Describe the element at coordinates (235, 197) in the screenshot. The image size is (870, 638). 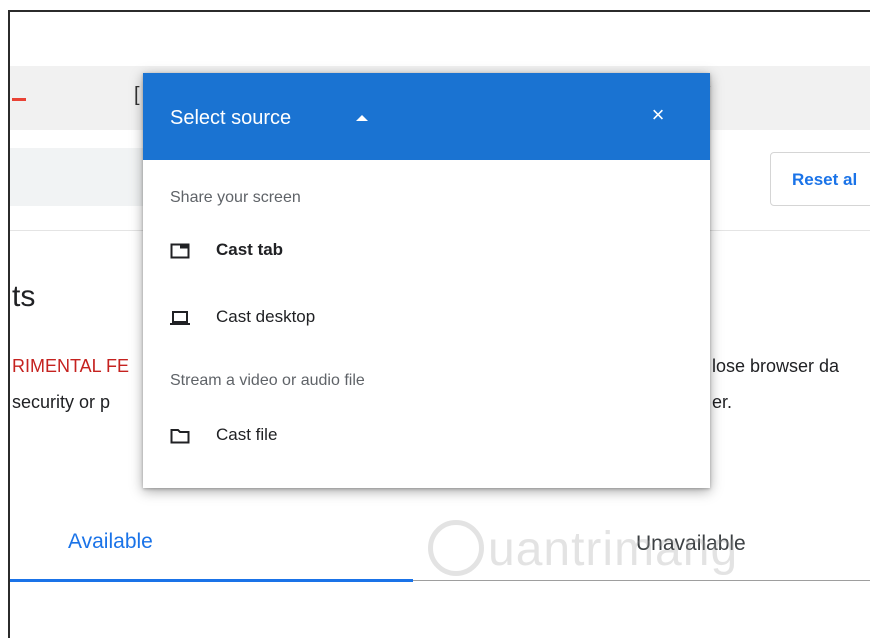
I see `section-label-share-screen: Share your screen` at that location.